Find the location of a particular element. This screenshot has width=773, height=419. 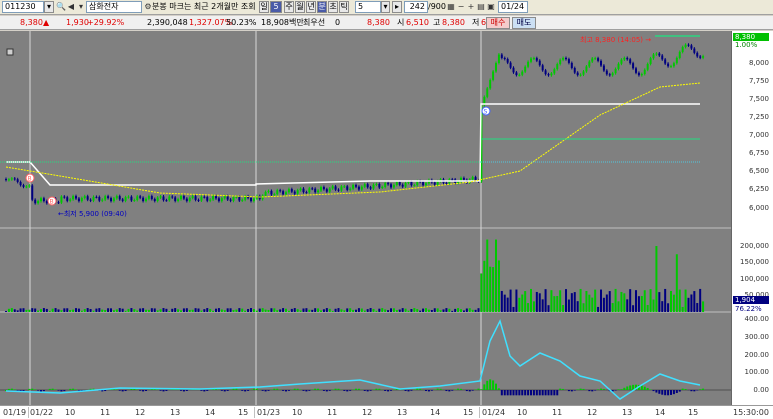

lock-icon: ▤ is located at coordinates (481, 7).